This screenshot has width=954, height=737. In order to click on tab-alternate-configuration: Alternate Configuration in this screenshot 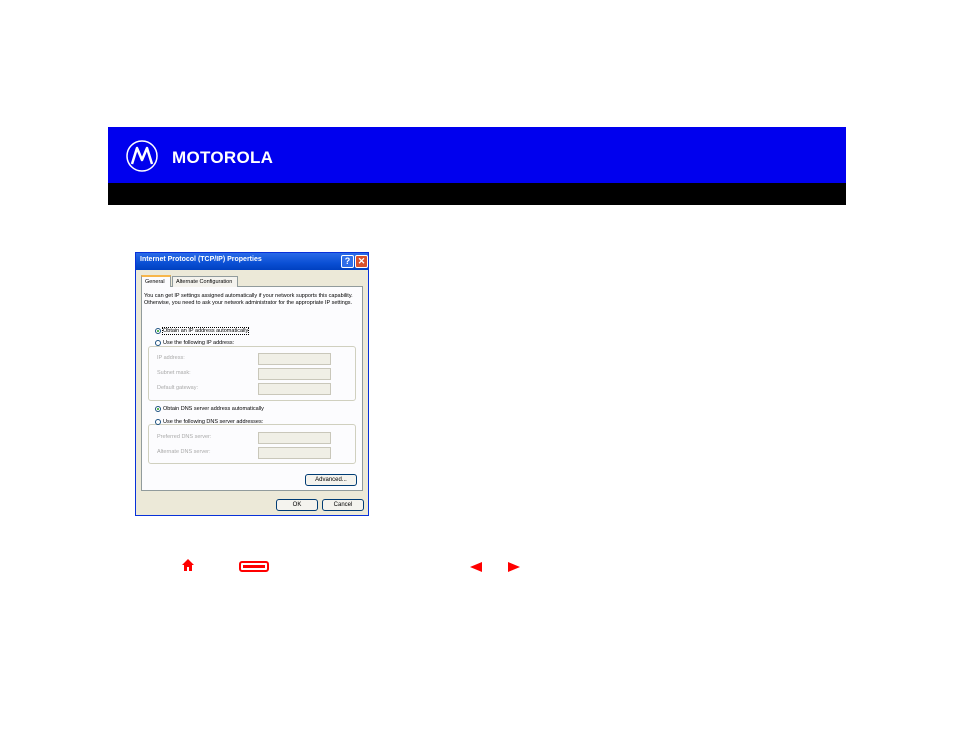, I will do `click(205, 281)`.